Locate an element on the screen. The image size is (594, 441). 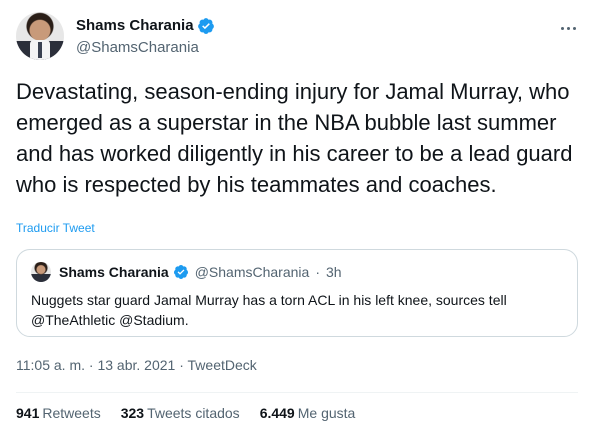
retweets-label: Retweets is located at coordinates (71, 413).